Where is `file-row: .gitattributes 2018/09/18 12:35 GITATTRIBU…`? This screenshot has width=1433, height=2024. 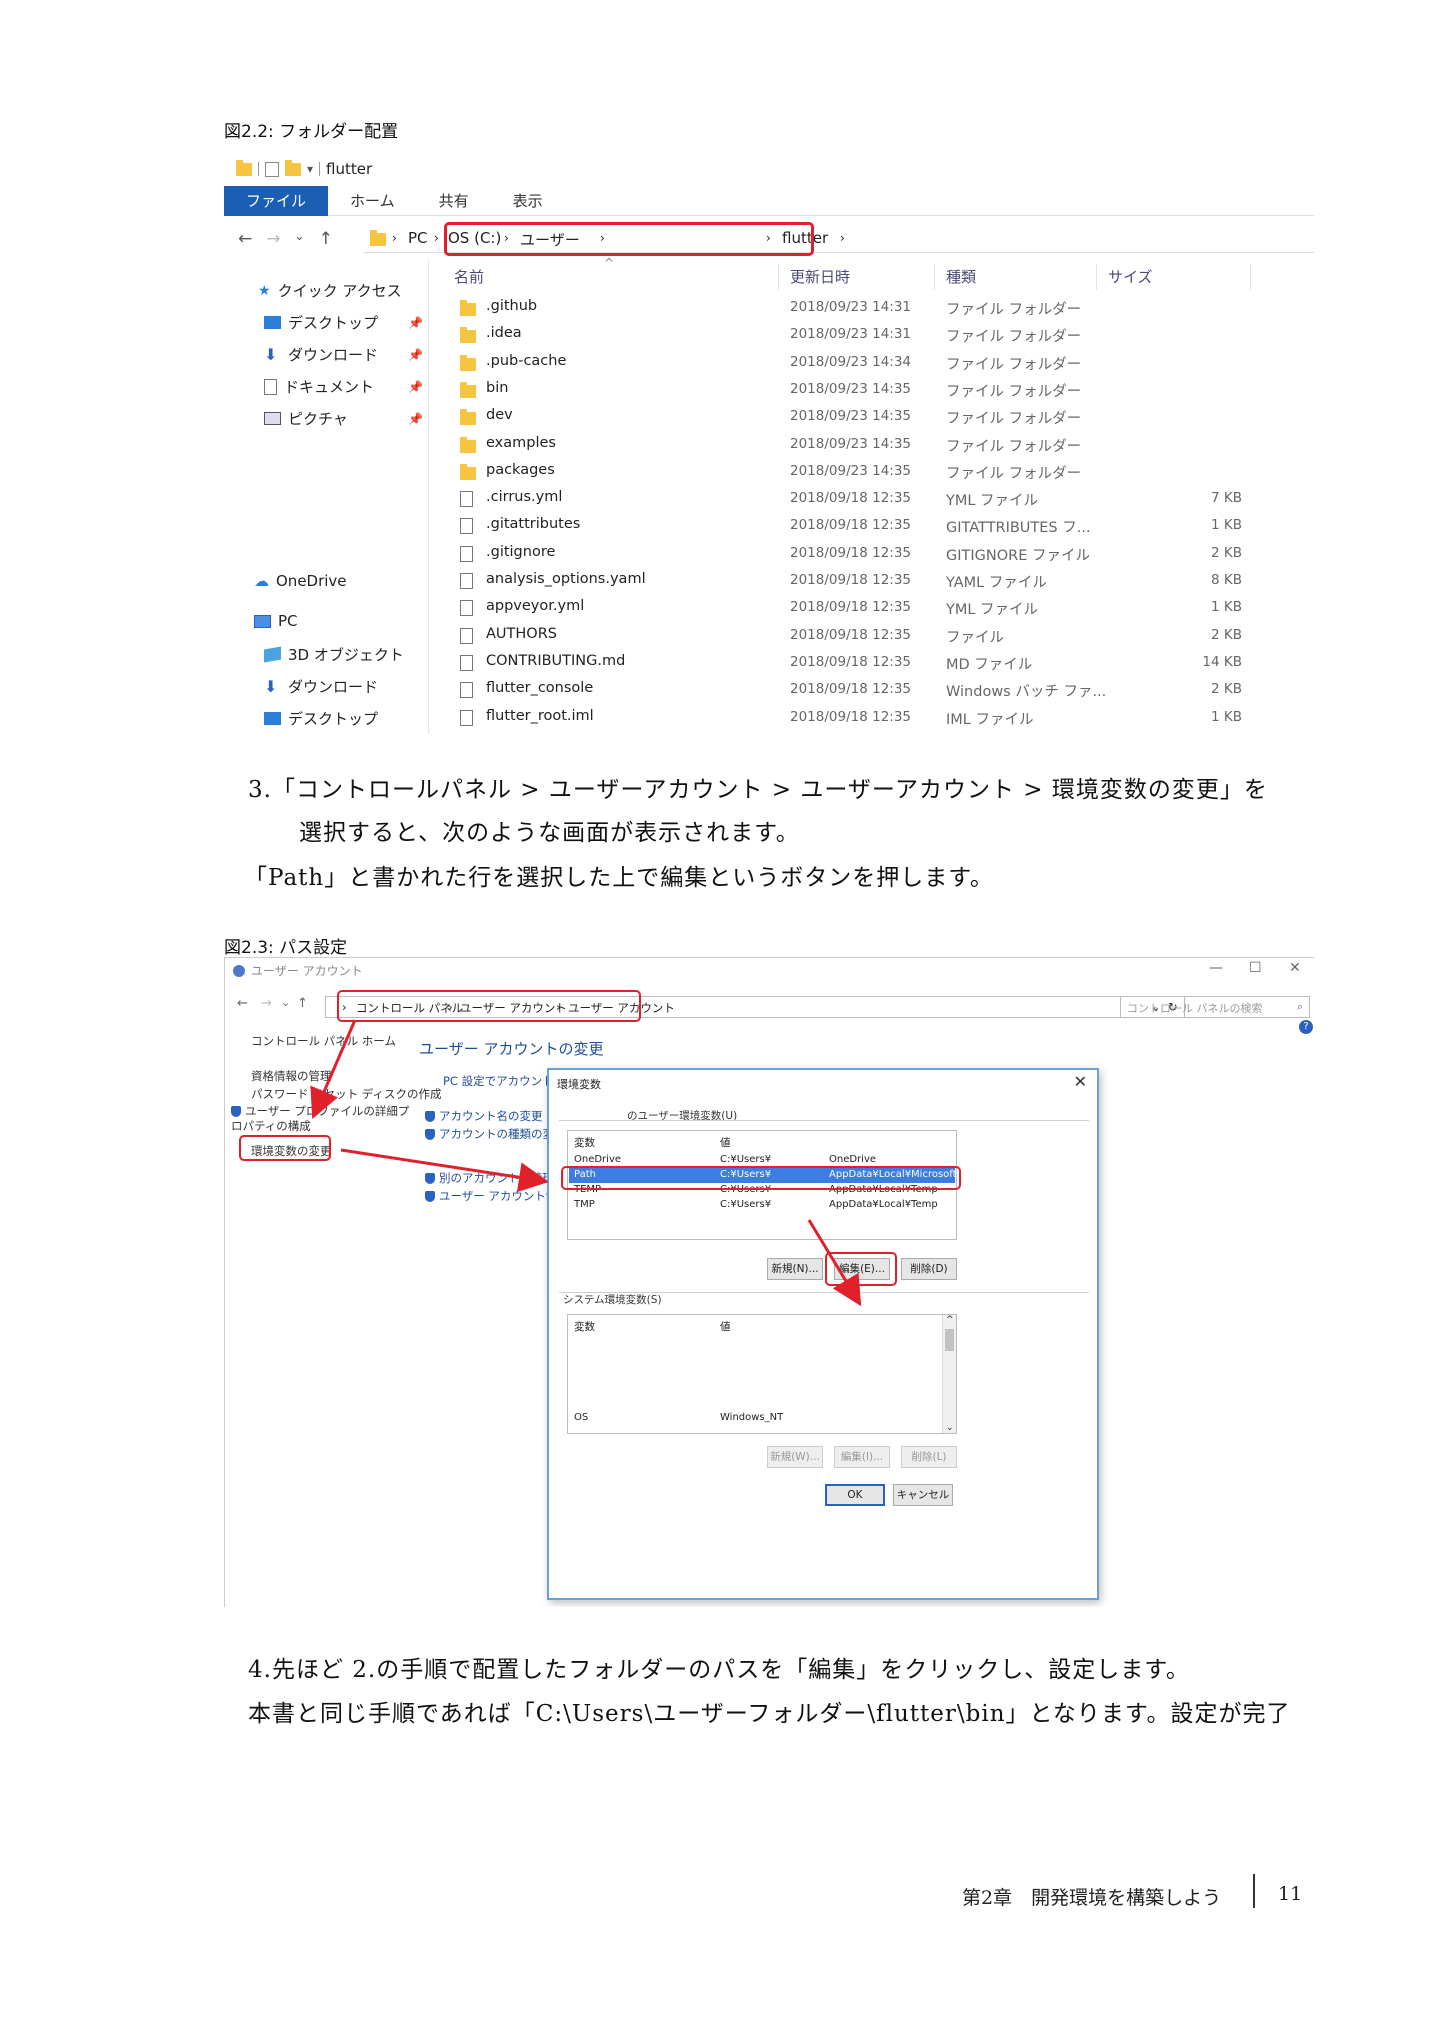
file-row: .gitattributes 2018/09/18 12:35 GITATTRIBU… is located at coordinates (880, 525).